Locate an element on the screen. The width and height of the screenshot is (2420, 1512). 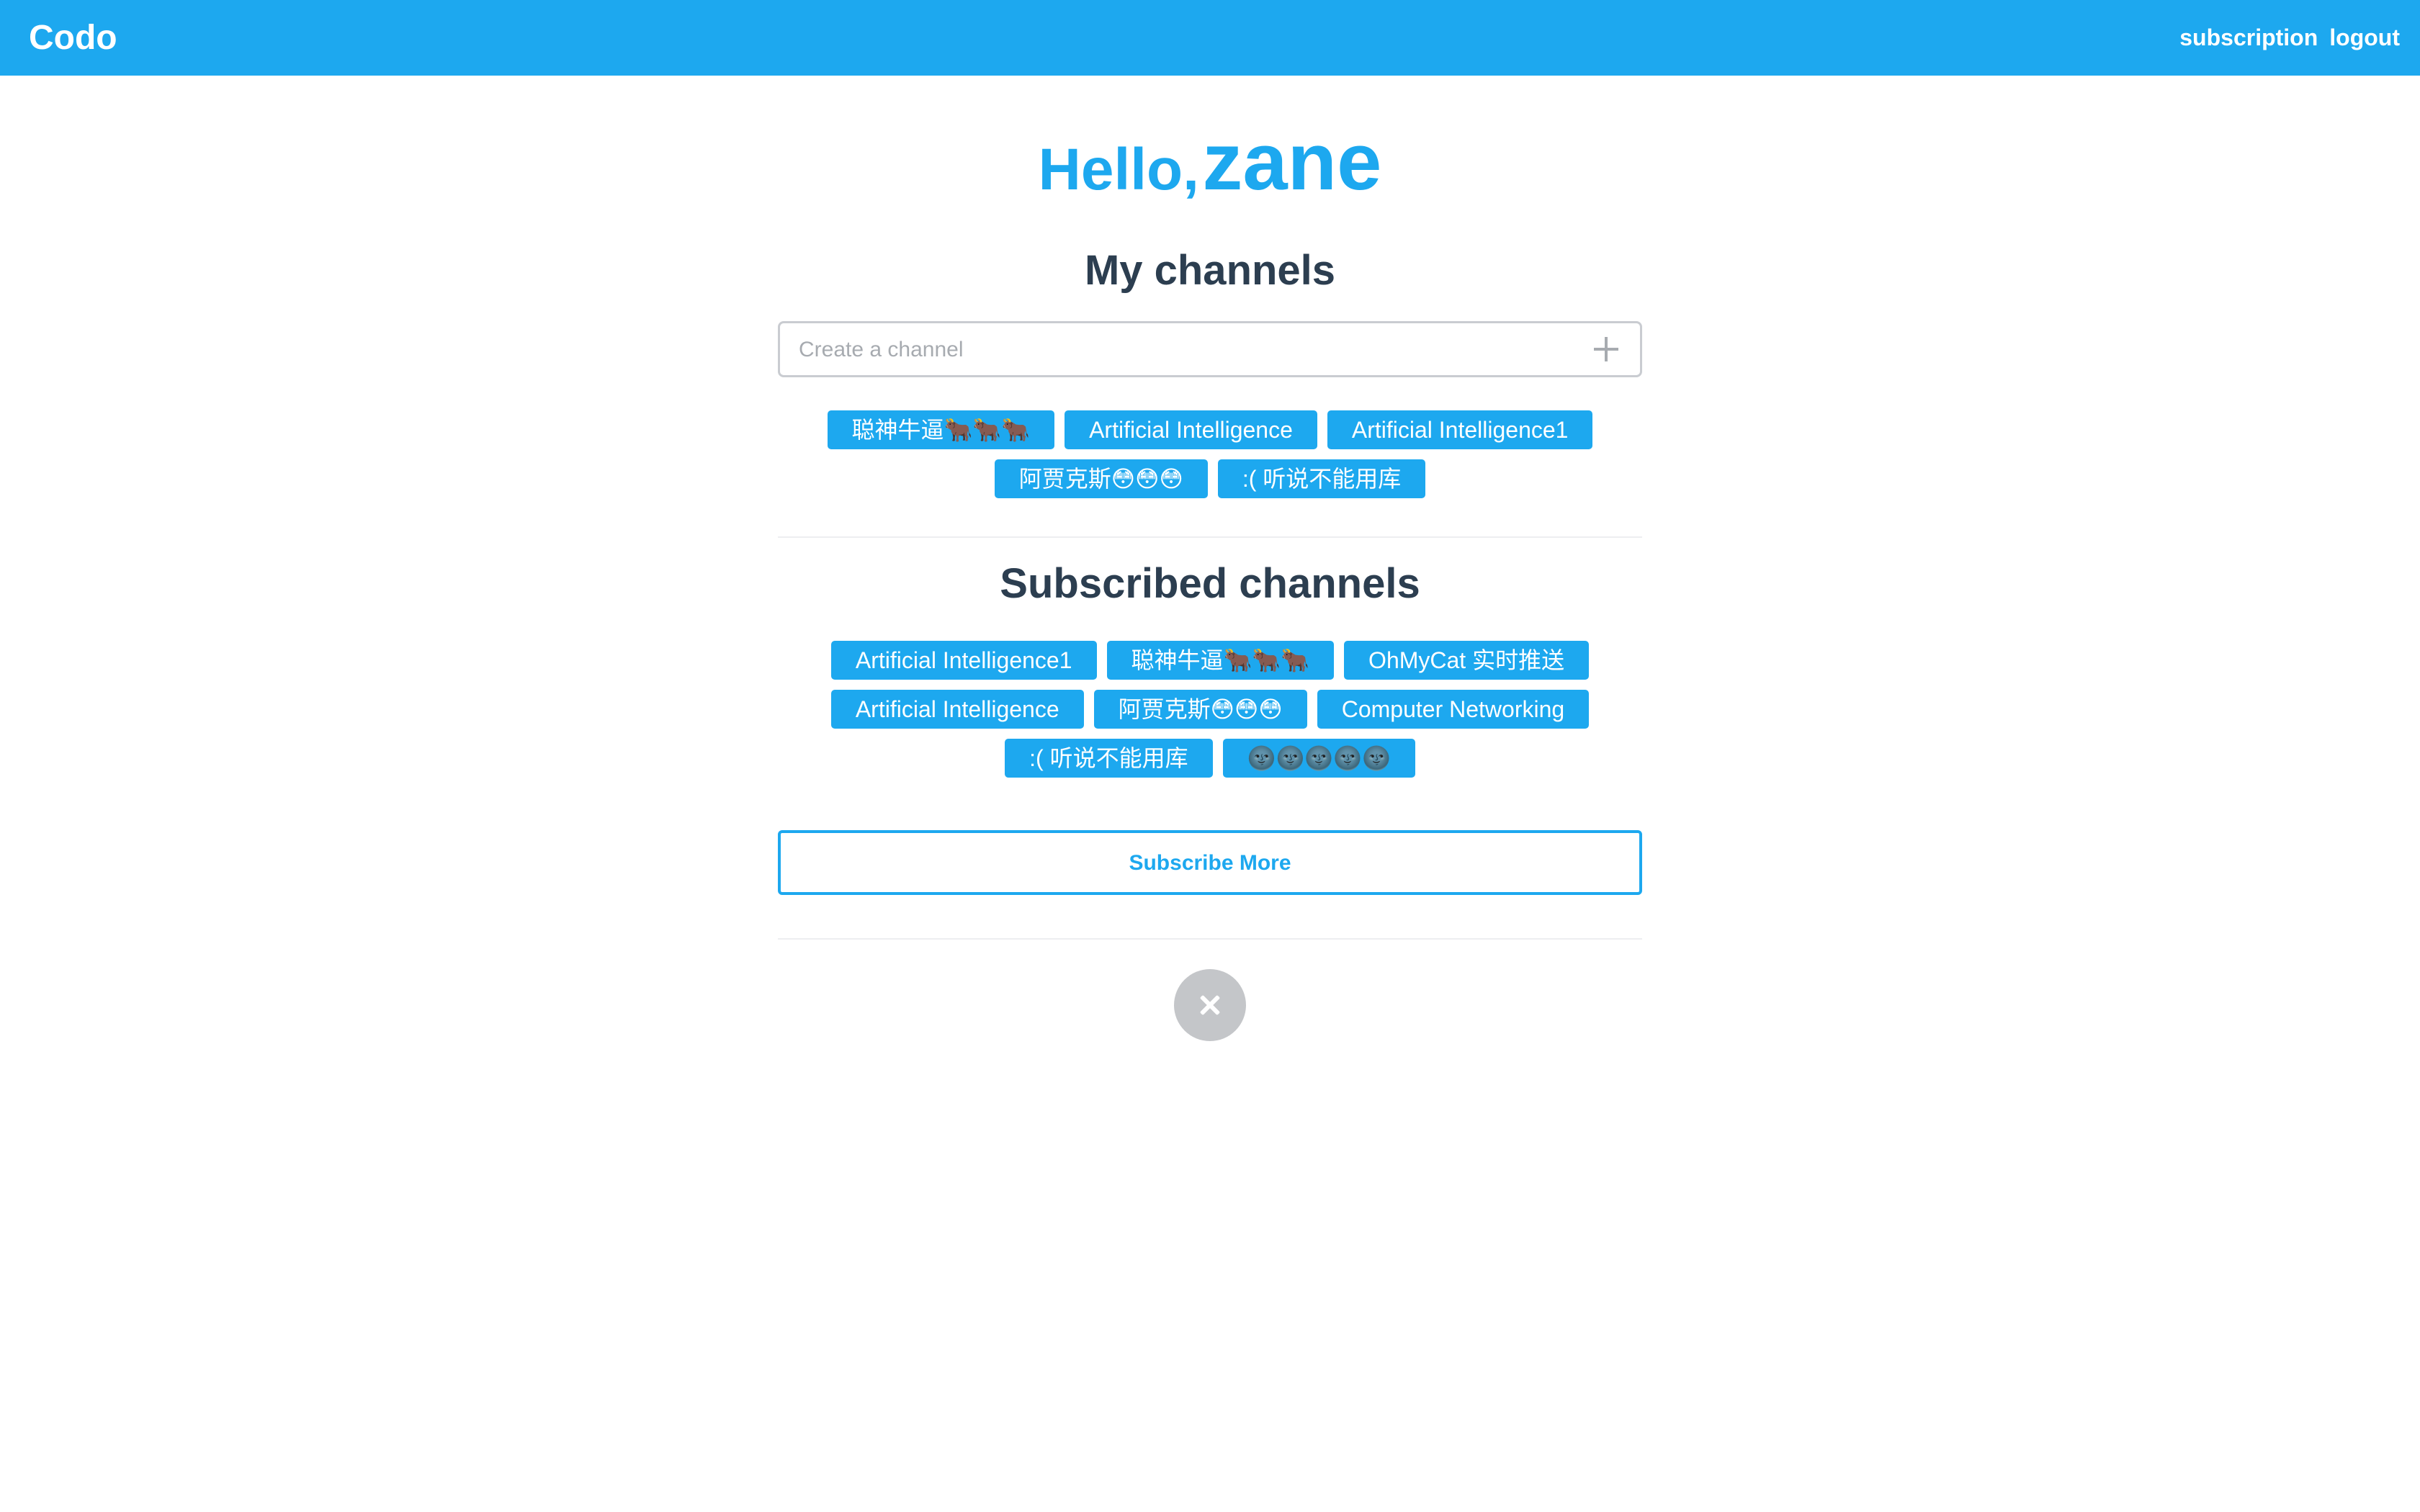
top-navbar: Codo subscription logout is located at coordinates (1210, 38).